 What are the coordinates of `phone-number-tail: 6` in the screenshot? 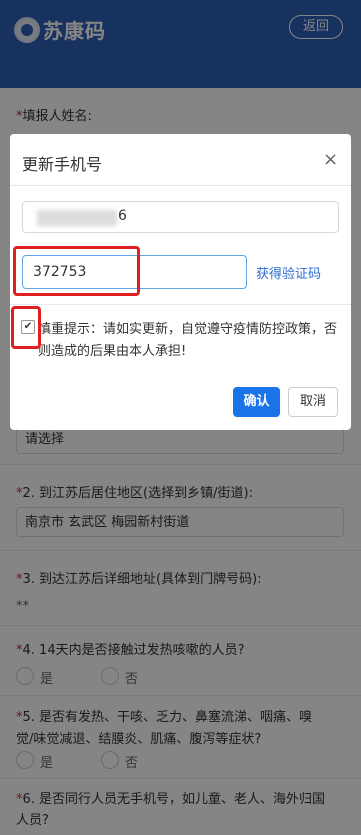 It's located at (122, 216).